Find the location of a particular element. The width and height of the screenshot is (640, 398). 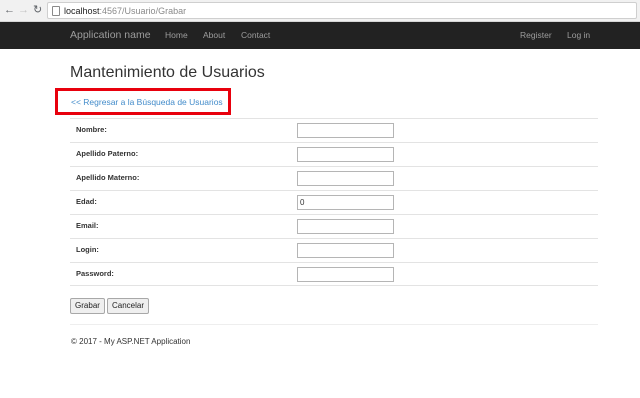

form-row-apellido-materno: Apellido Materno: is located at coordinates (334, 178).